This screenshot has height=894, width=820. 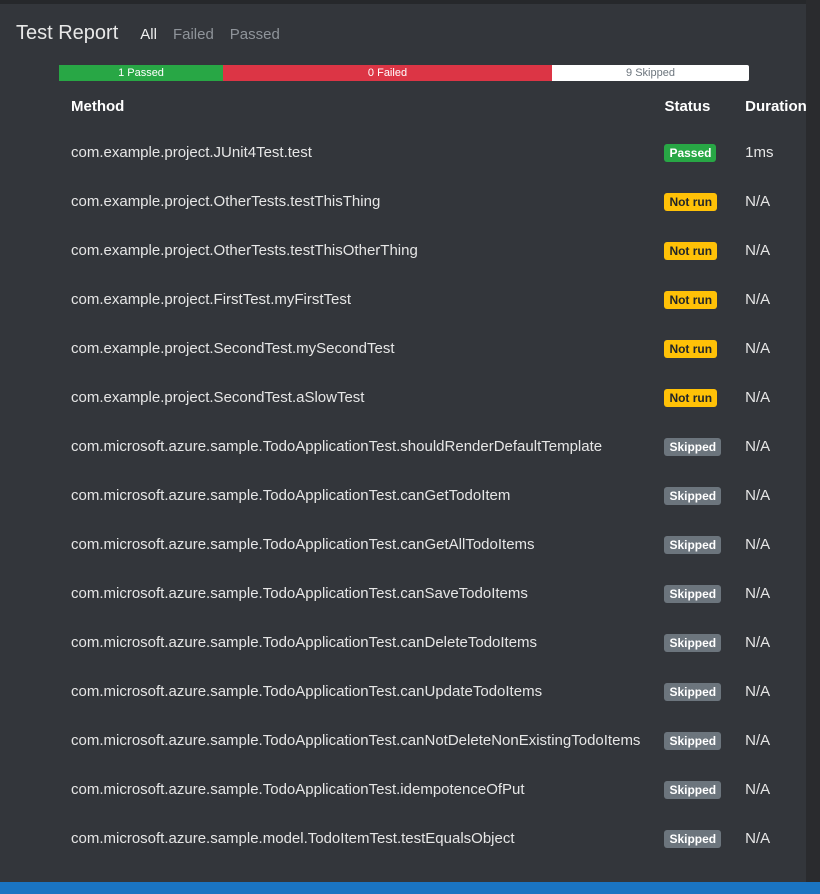 I want to click on summary-progress-bar: 1 Passed 0 Failed 9 Skipped, so click(x=404, y=73).